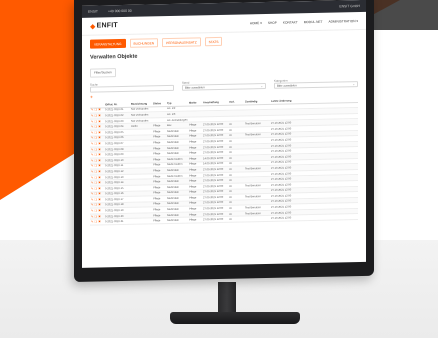 Image resolution: width=438 pixels, height=338 pixels. Describe the element at coordinates (256, 23) in the screenshot. I see `nav-item-home: HOME ▾` at that location.